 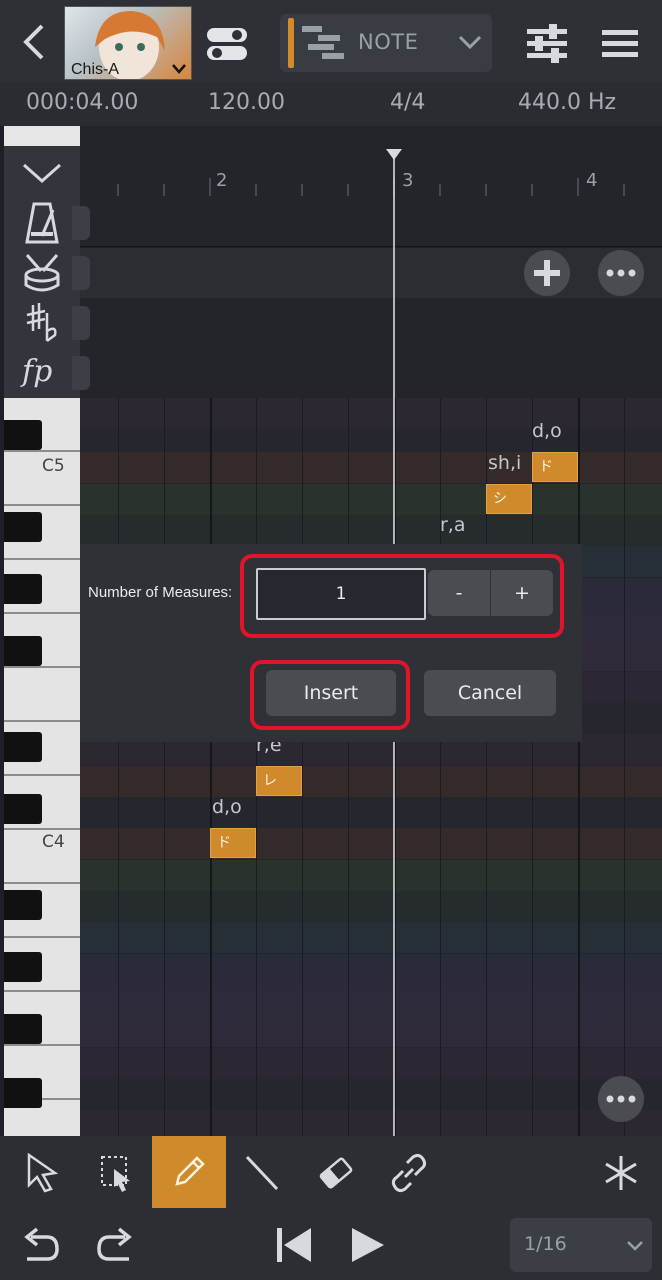 What do you see at coordinates (42, 136) in the screenshot?
I see `panel-divider` at bounding box center [42, 136].